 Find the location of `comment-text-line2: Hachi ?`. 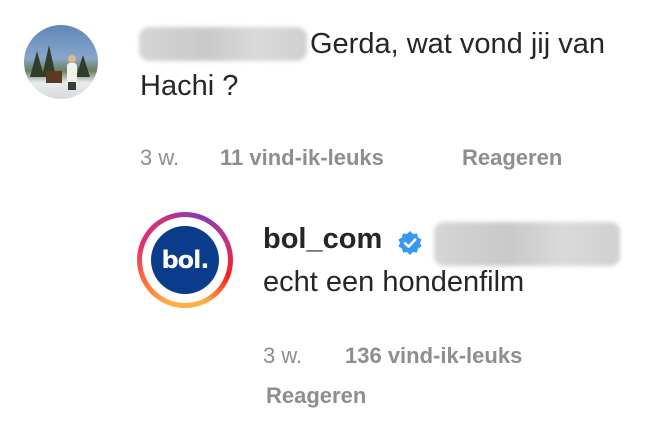

comment-text-line2: Hachi ? is located at coordinates (189, 86).